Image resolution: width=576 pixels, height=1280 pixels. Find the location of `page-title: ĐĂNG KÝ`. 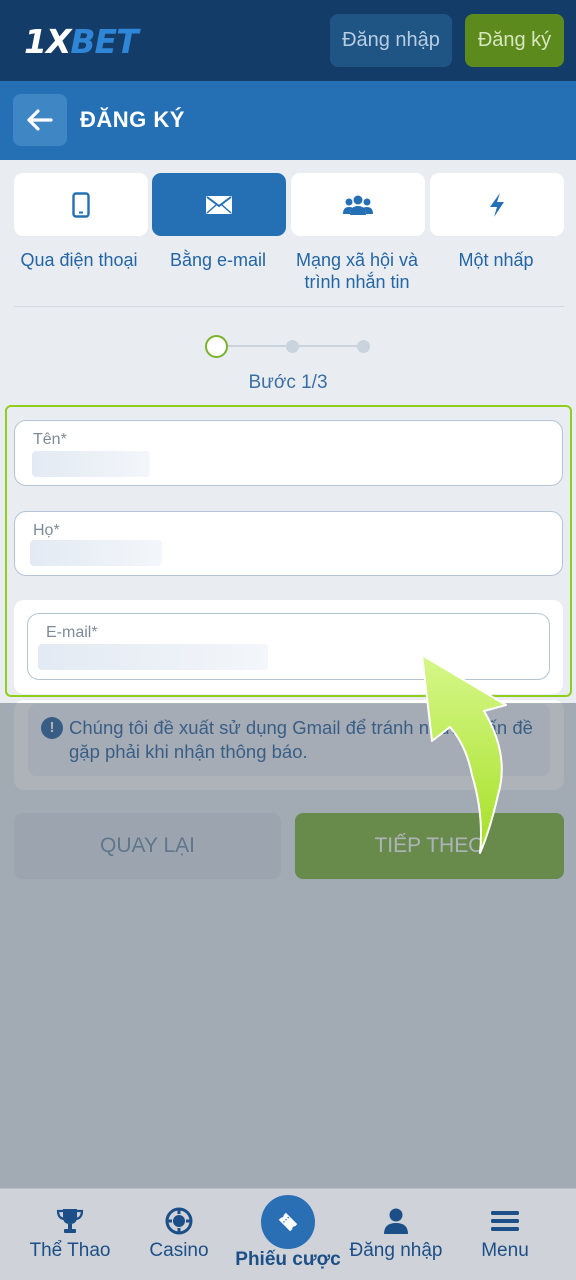

page-title: ĐĂNG KÝ is located at coordinates (132, 119).